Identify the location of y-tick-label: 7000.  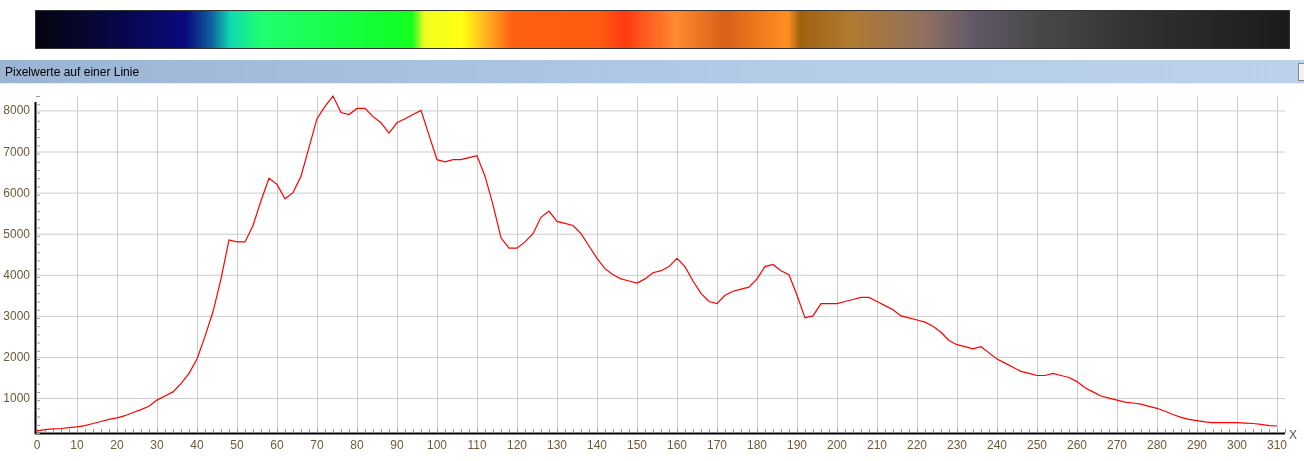
(16, 151).